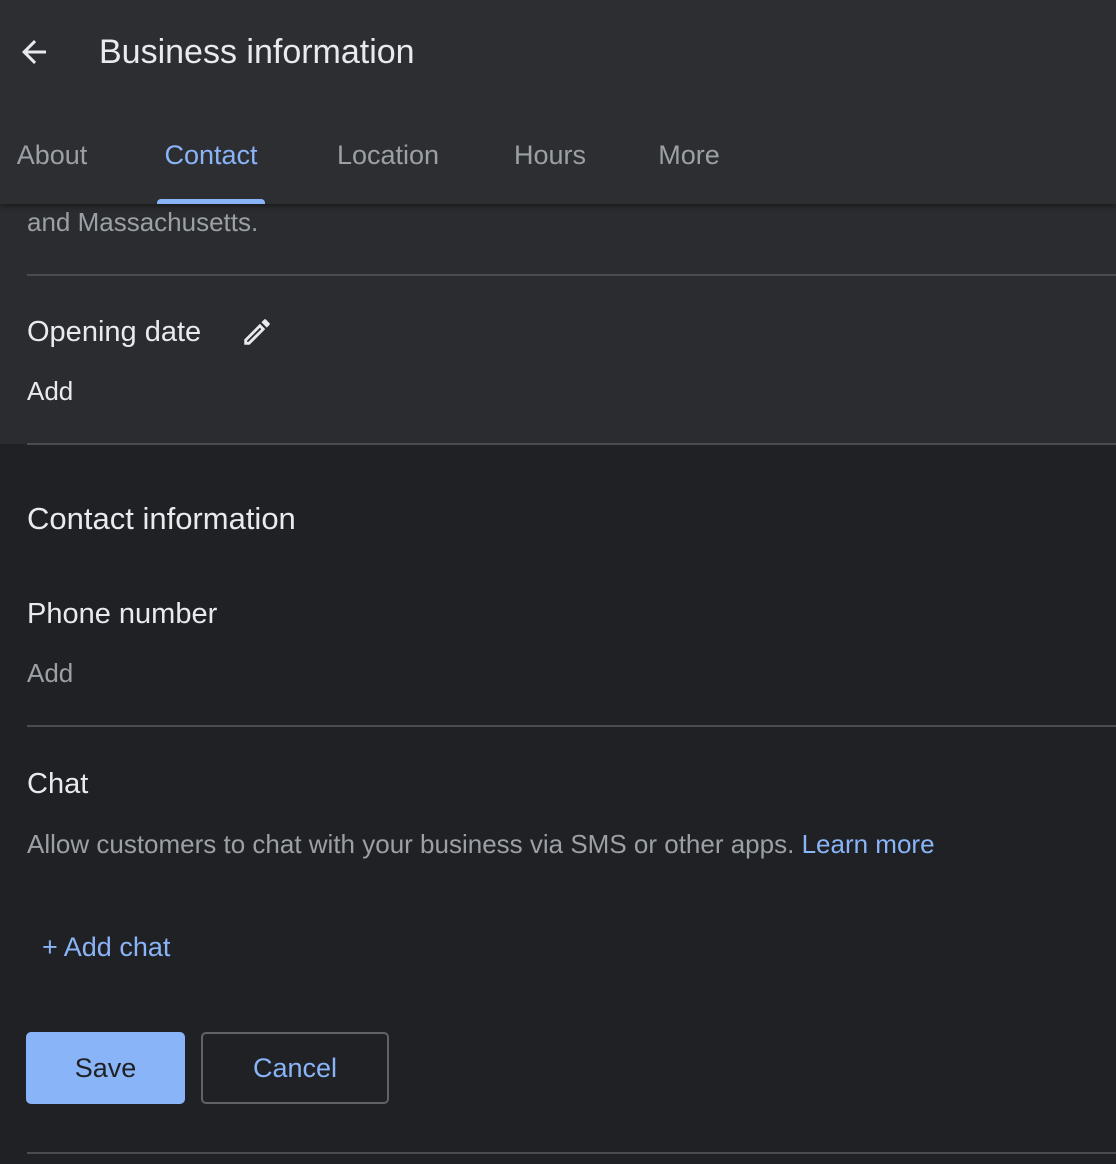 The width and height of the screenshot is (1116, 1164). I want to click on phone-number-add: Add, so click(50, 673).